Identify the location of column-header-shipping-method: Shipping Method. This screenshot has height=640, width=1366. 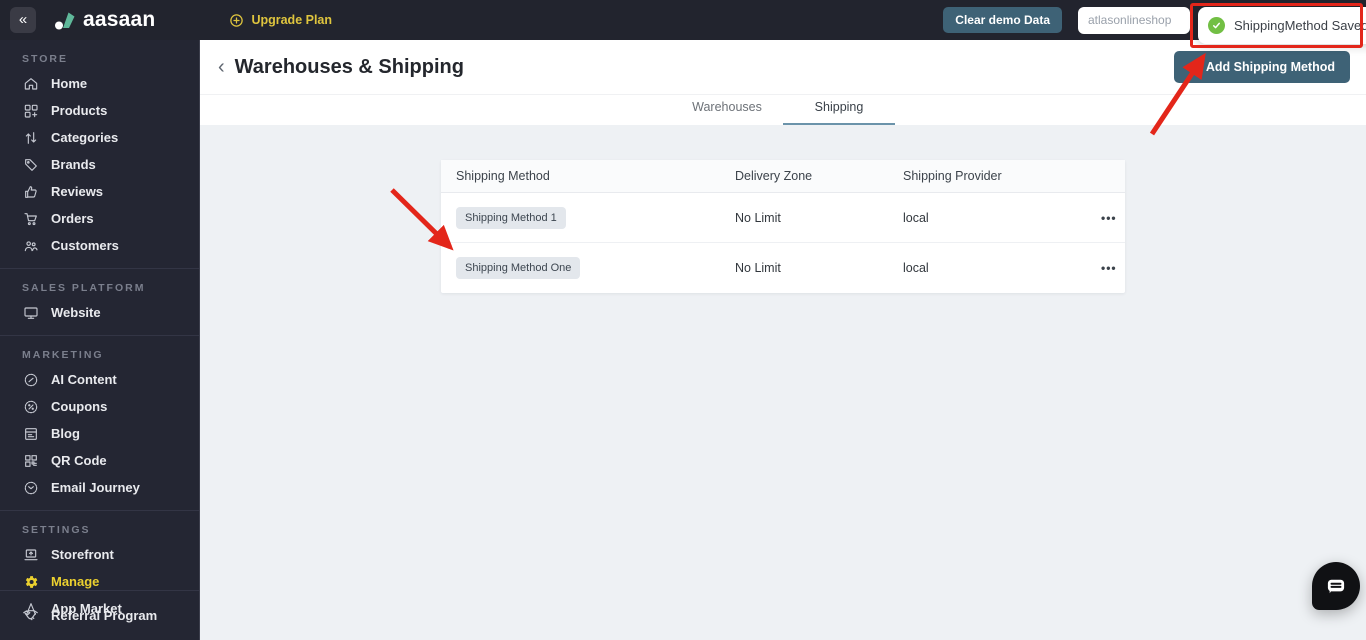
(503, 176).